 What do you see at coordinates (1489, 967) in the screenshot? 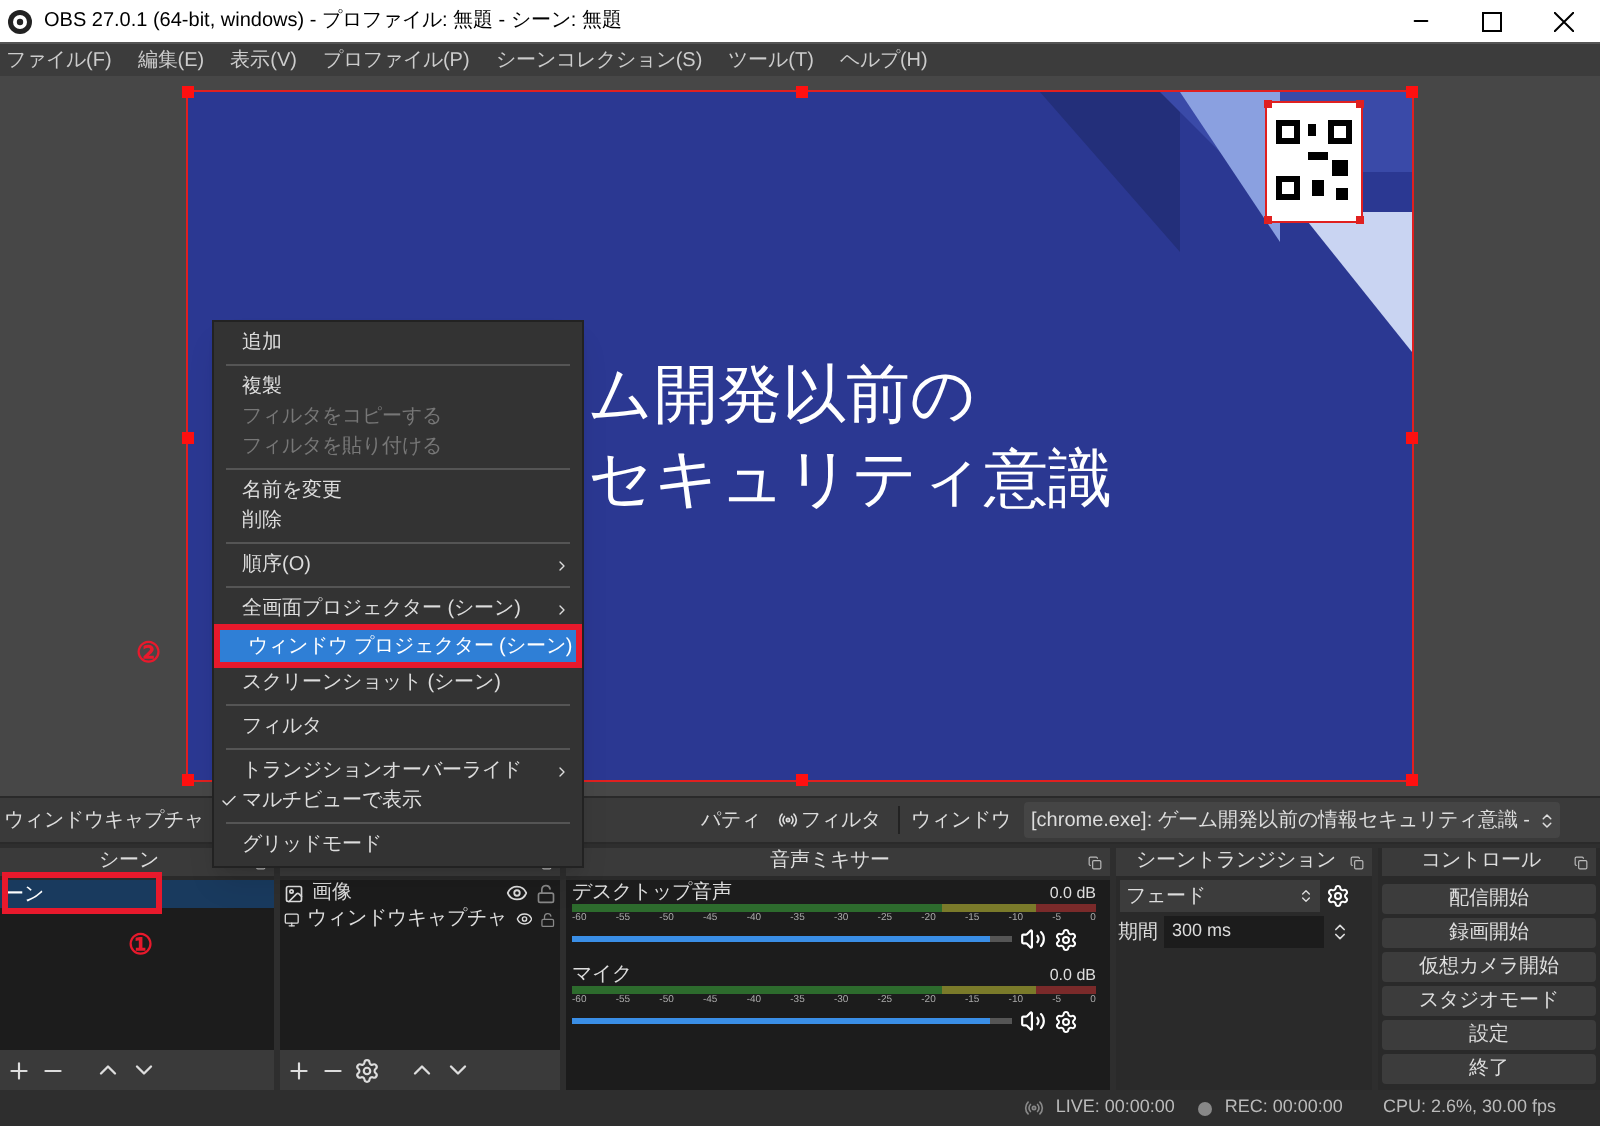
I see `control-button: 仮想カメラ開始` at bounding box center [1489, 967].